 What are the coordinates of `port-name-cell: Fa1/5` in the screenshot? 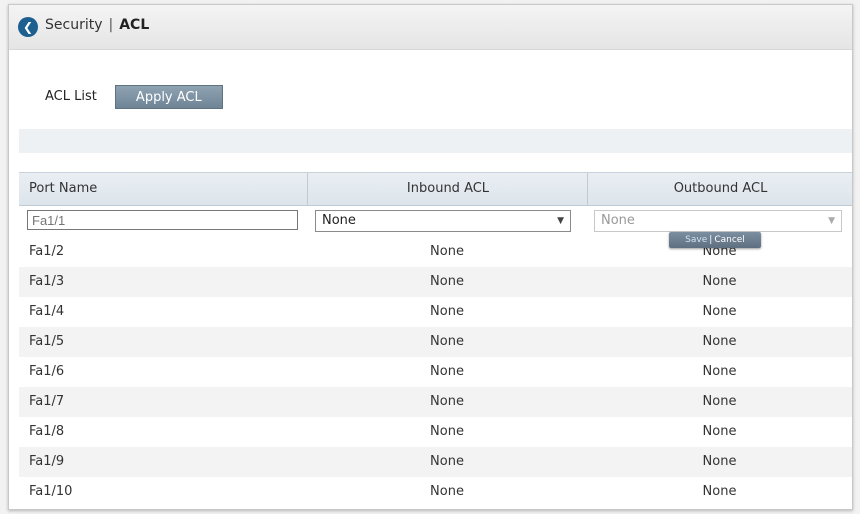 It's located at (47, 341).